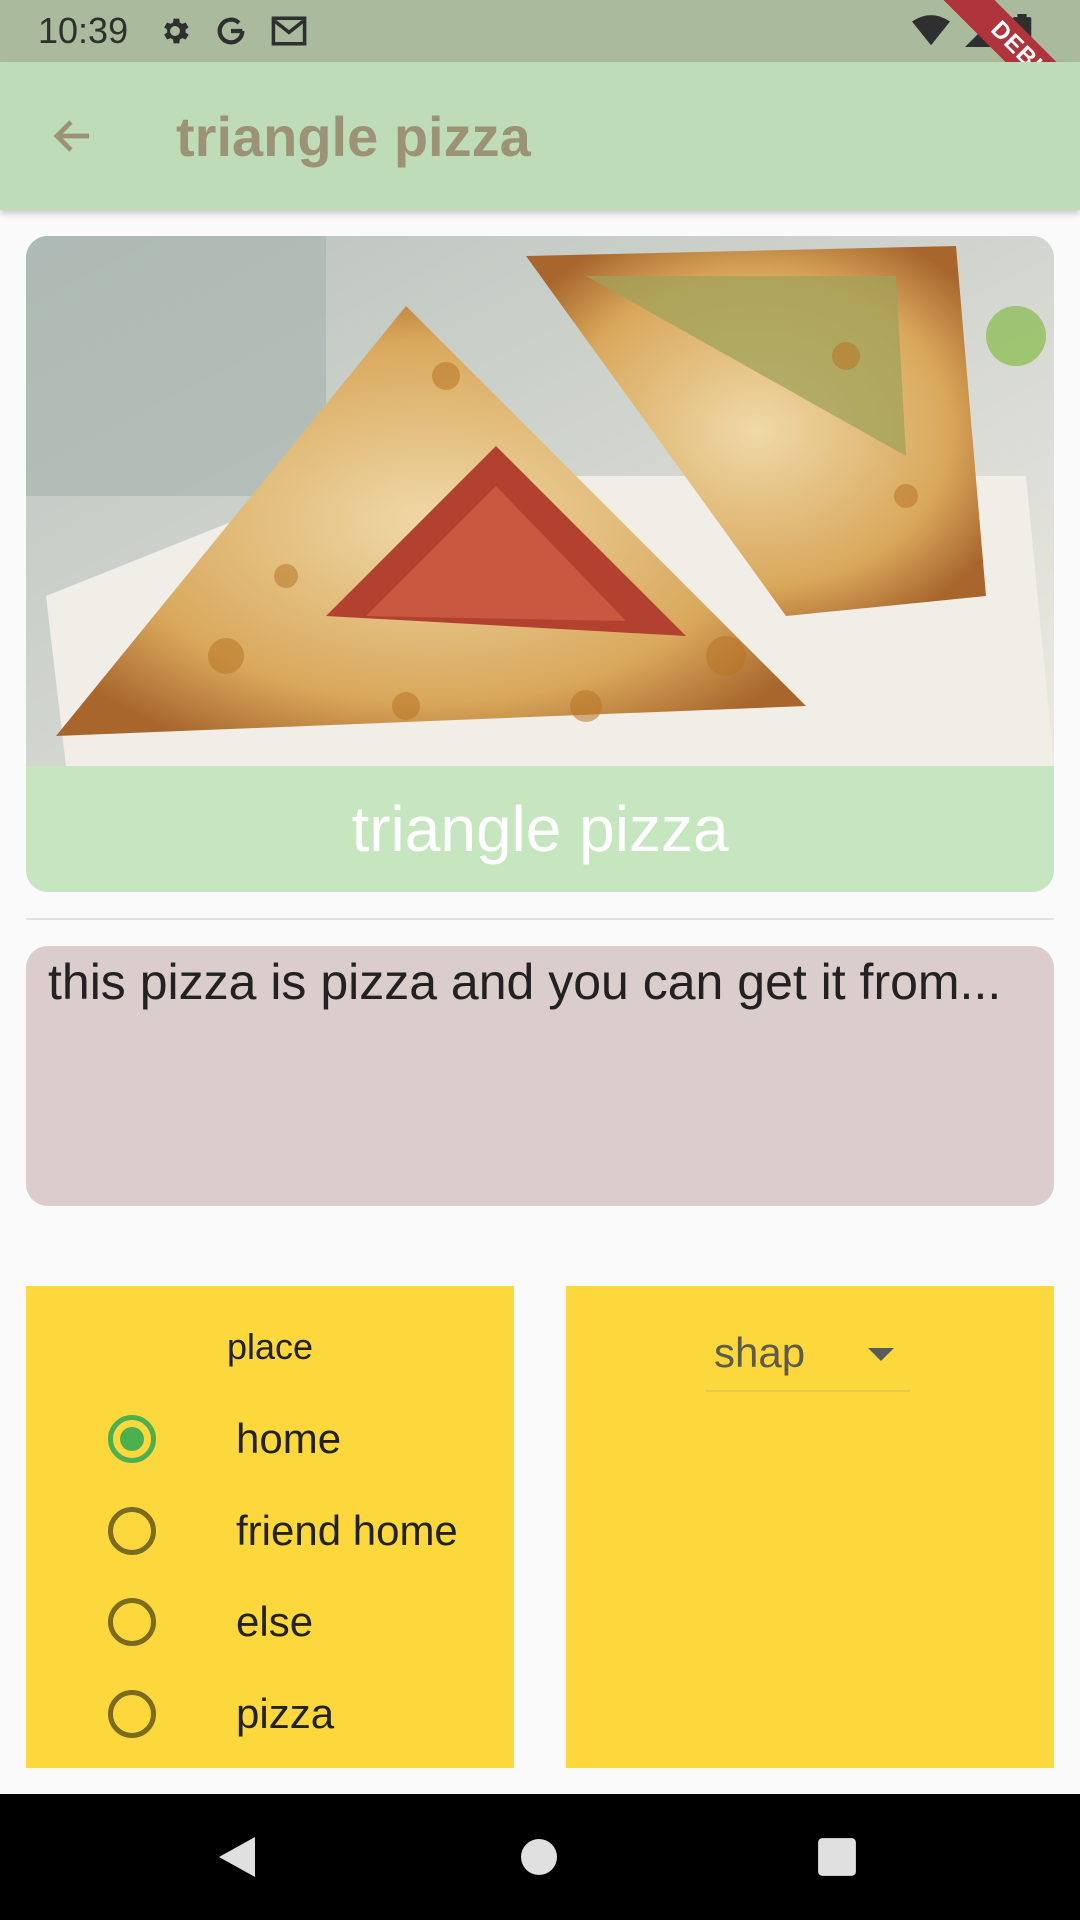  What do you see at coordinates (132, 1439) in the screenshot?
I see `radio-selected-icon` at bounding box center [132, 1439].